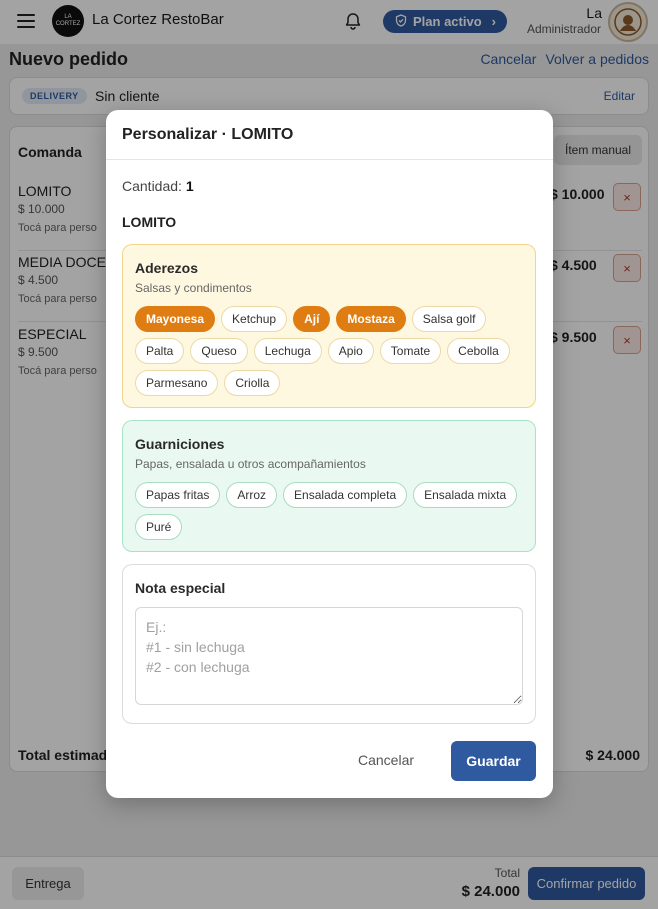  Describe the element at coordinates (449, 319) in the screenshot. I see `option-chip: Salsa golf` at that location.